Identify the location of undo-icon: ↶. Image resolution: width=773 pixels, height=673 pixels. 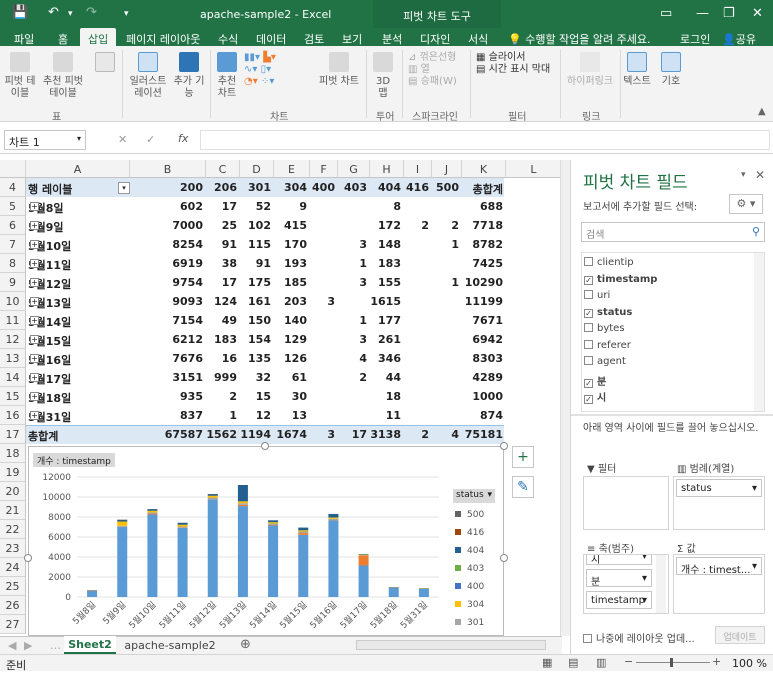
(53, 12).